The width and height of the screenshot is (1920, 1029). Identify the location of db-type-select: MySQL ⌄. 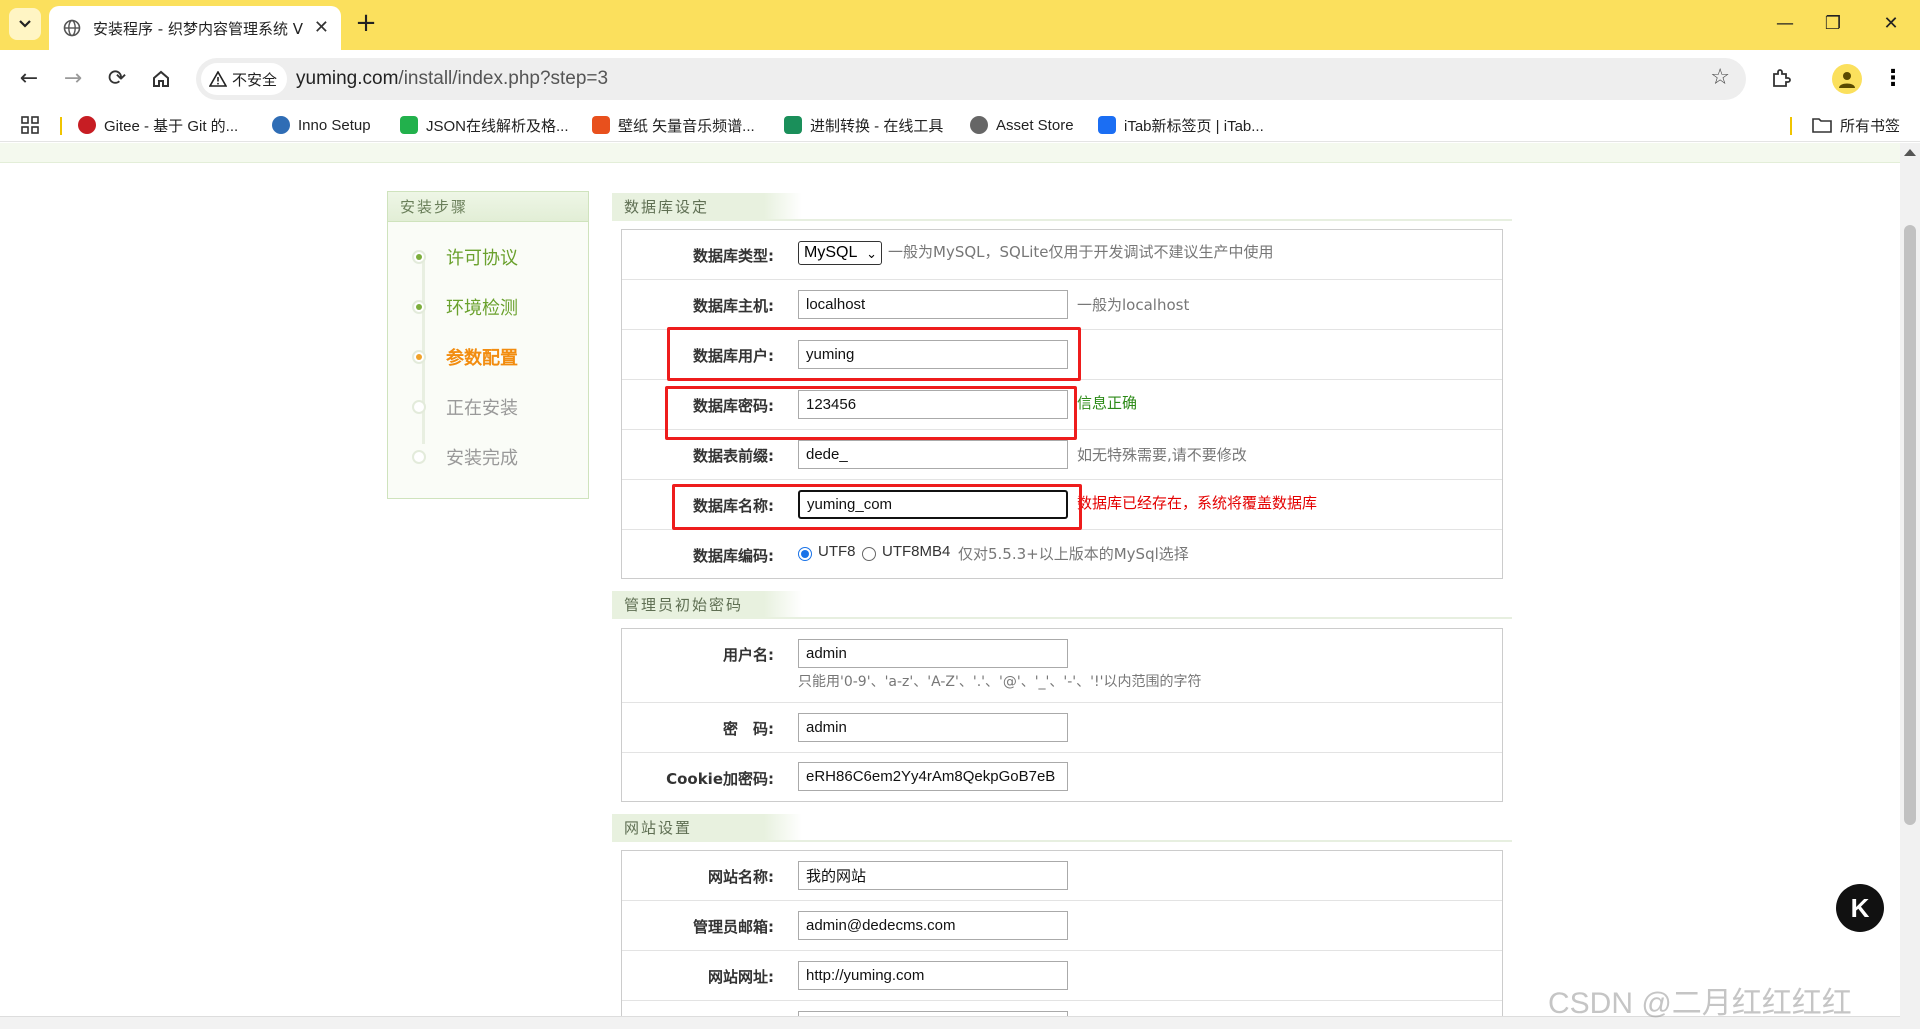
(840, 253).